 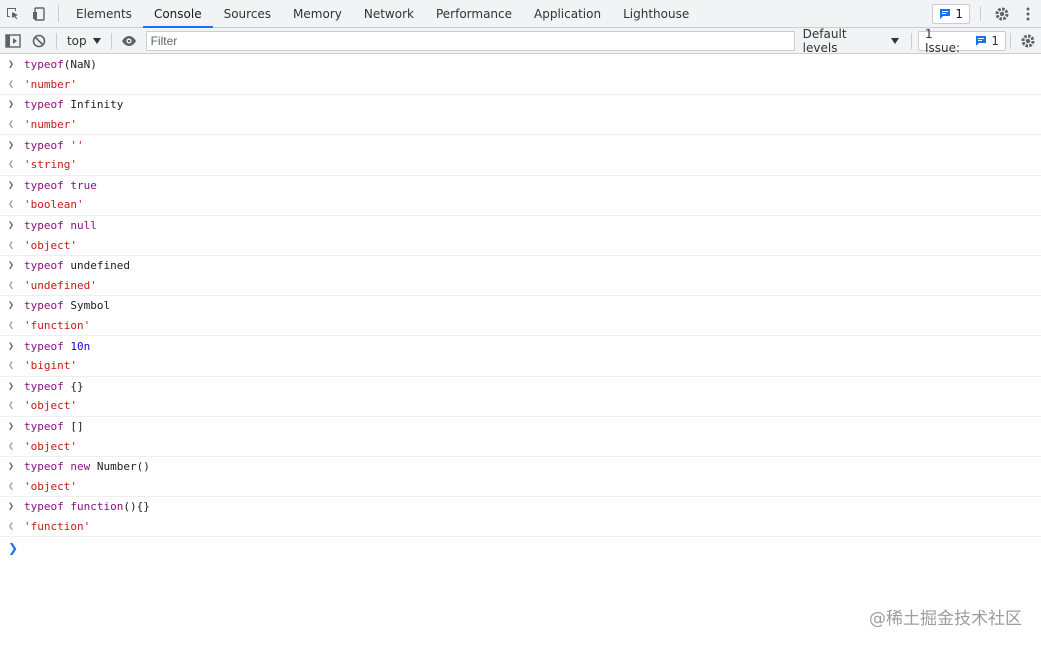 What do you see at coordinates (1002, 13) in the screenshot?
I see `settings-gear-icon` at bounding box center [1002, 13].